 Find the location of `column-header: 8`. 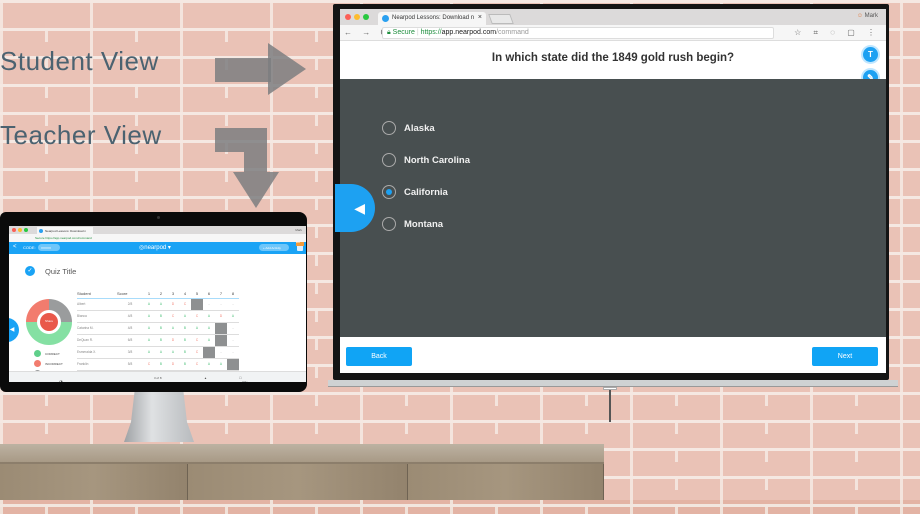

column-header: 8 is located at coordinates (233, 294).